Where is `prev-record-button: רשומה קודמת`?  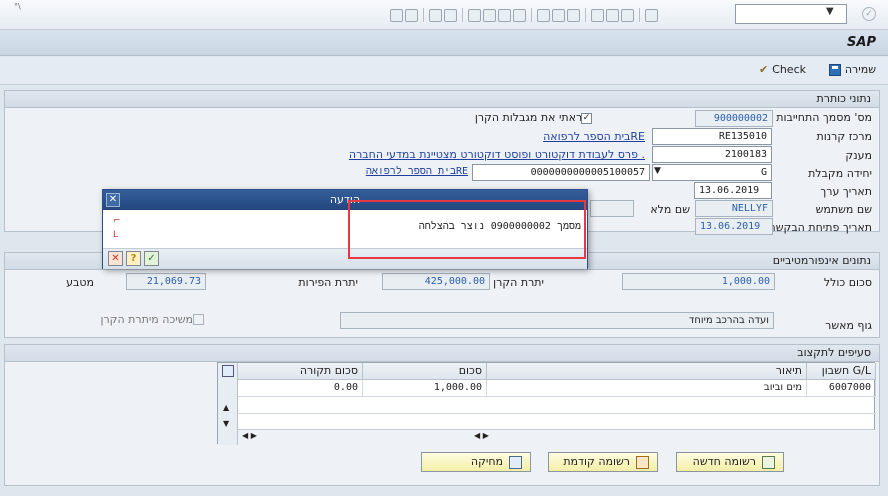
prev-record-button: רשומה קודמת is located at coordinates (603, 462).